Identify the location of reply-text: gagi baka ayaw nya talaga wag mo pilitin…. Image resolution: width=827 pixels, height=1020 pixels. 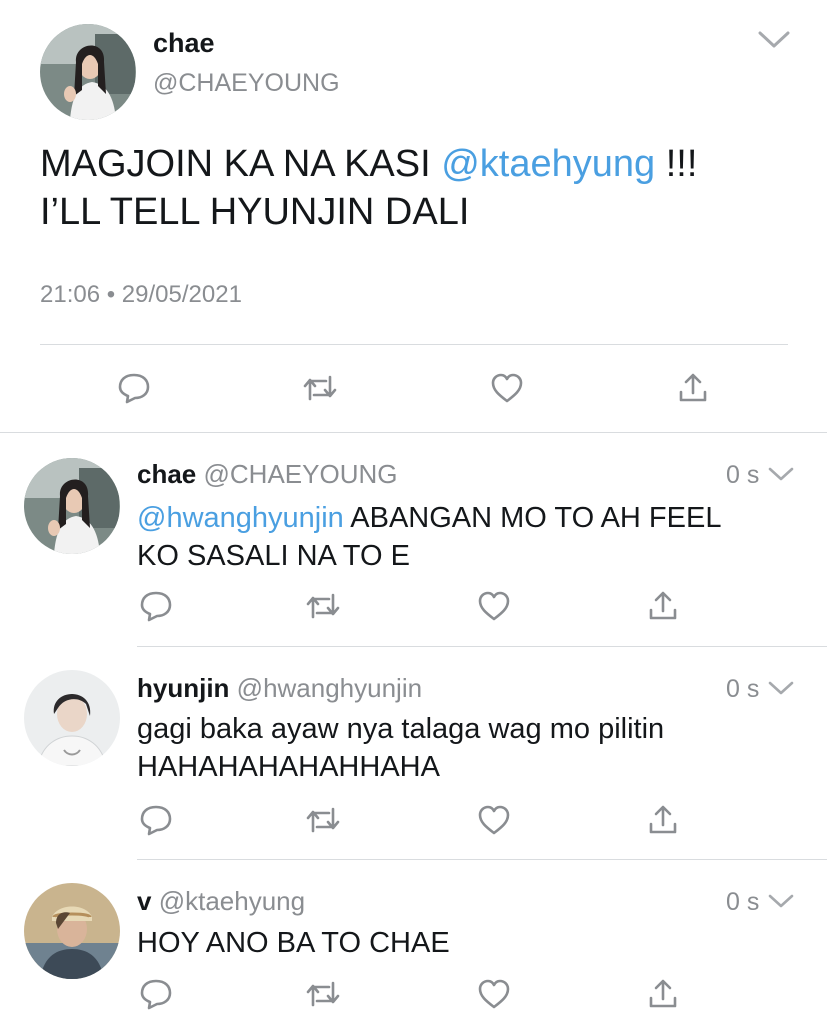
(400, 748).